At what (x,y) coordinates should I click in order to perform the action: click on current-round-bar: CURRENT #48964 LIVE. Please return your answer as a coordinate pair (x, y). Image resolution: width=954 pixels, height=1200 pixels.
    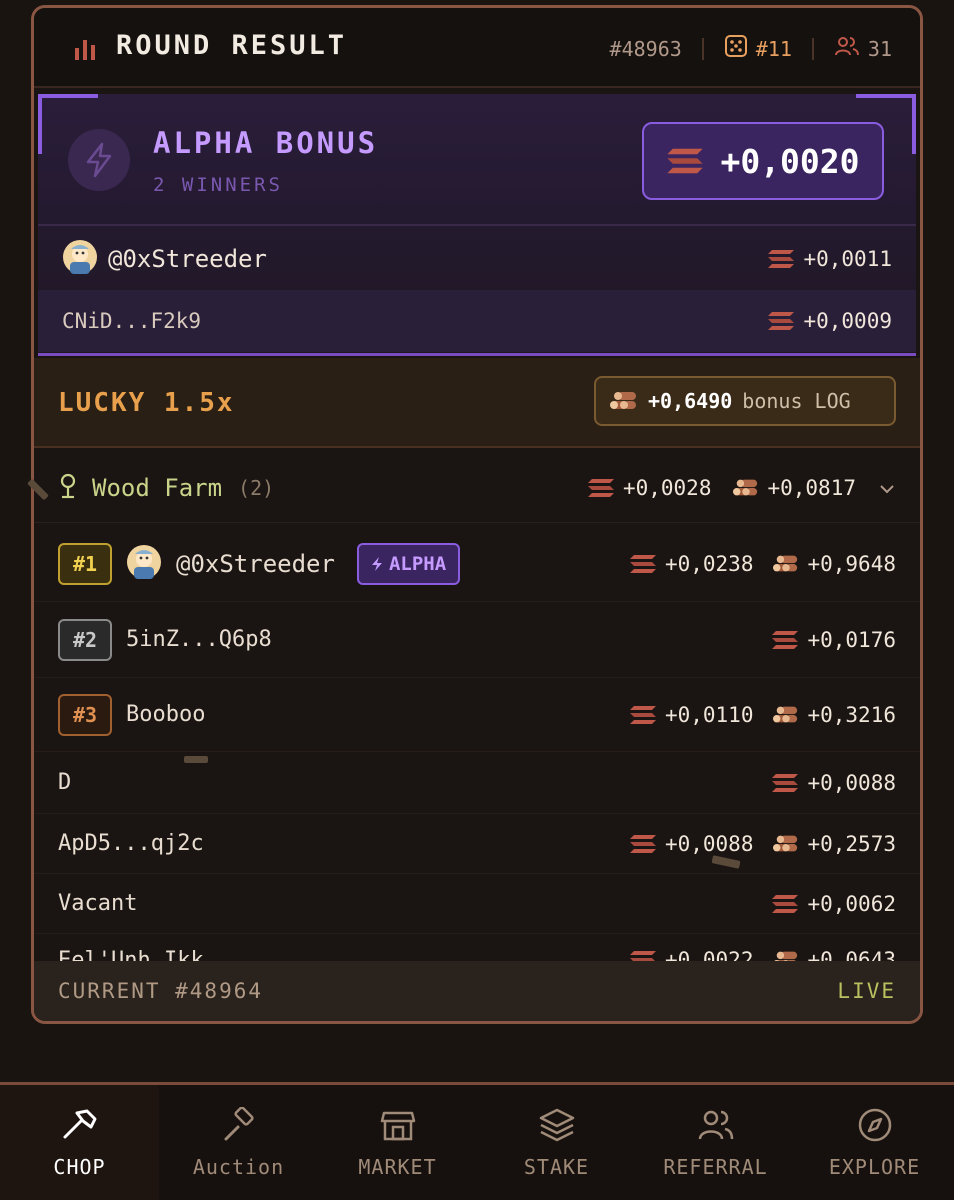
    Looking at the image, I should click on (477, 991).